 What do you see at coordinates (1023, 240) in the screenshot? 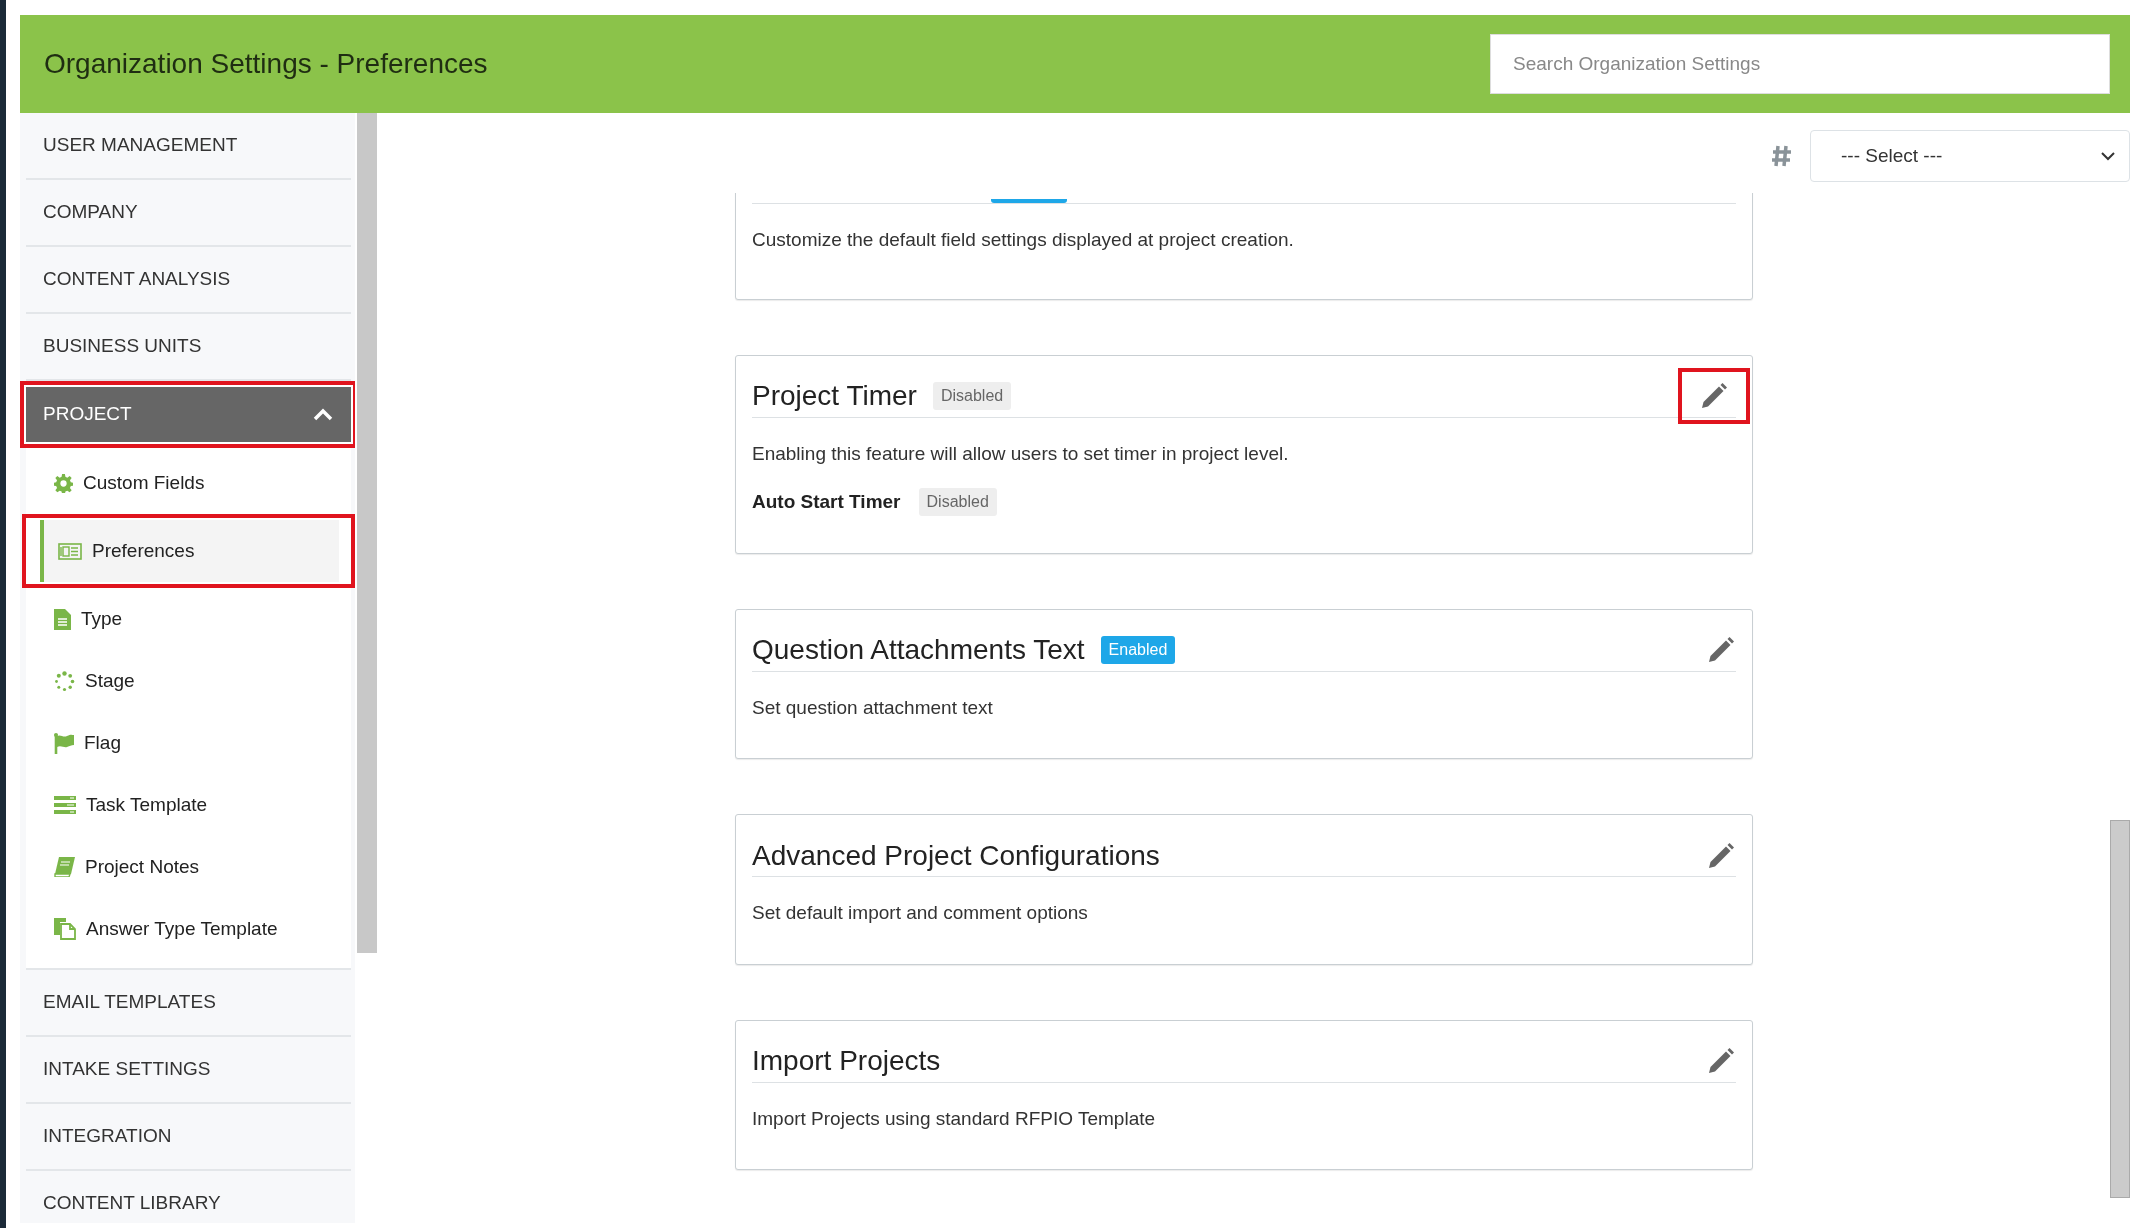
I see `card-description: Customize the default field settings displayed at project creation.` at bounding box center [1023, 240].